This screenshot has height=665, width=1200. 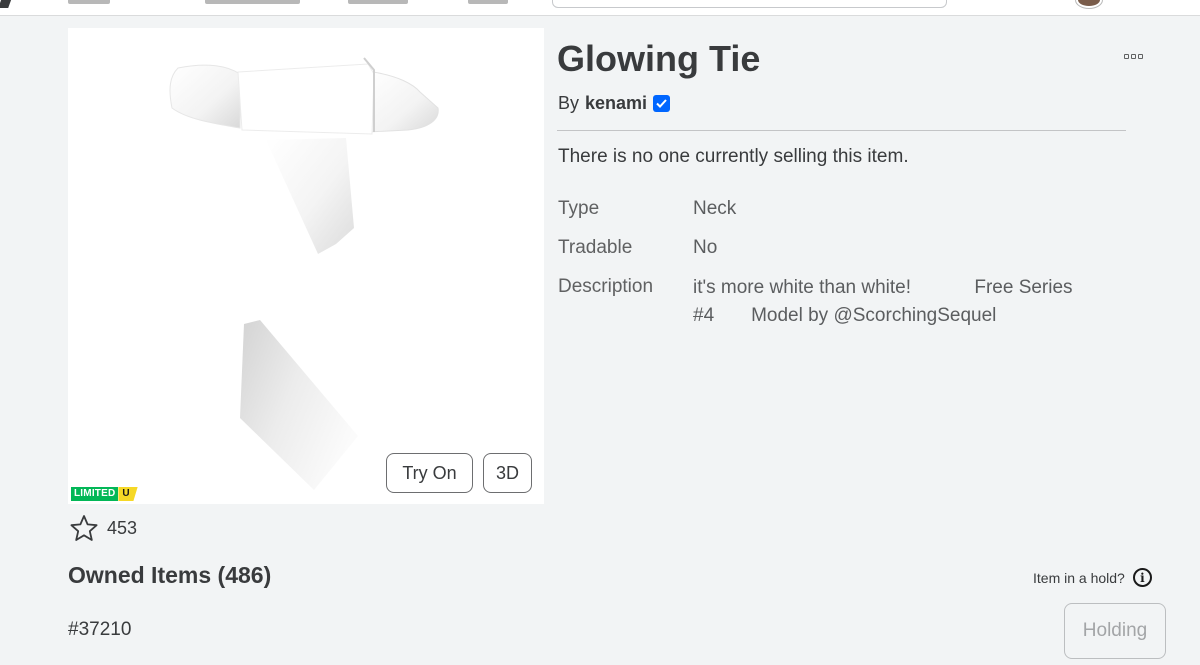 I want to click on try-on-button: Try On, so click(x=429, y=473).